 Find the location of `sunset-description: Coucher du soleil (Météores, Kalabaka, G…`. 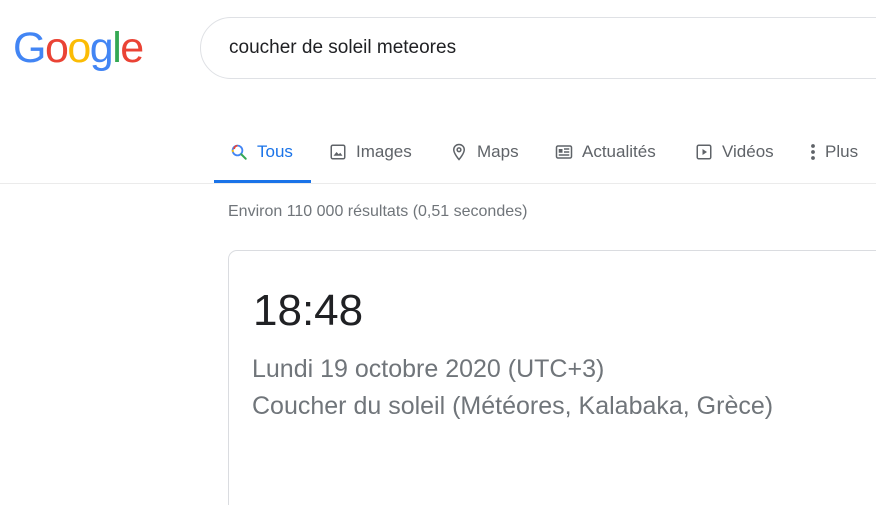

sunset-description: Coucher du soleil (Météores, Kalabaka, G… is located at coordinates (513, 406).